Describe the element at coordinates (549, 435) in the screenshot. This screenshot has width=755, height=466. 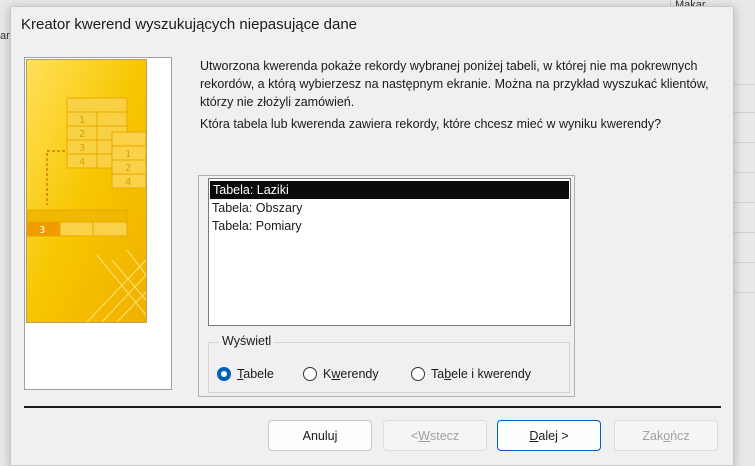
I see `next-button: Dalej >` at that location.